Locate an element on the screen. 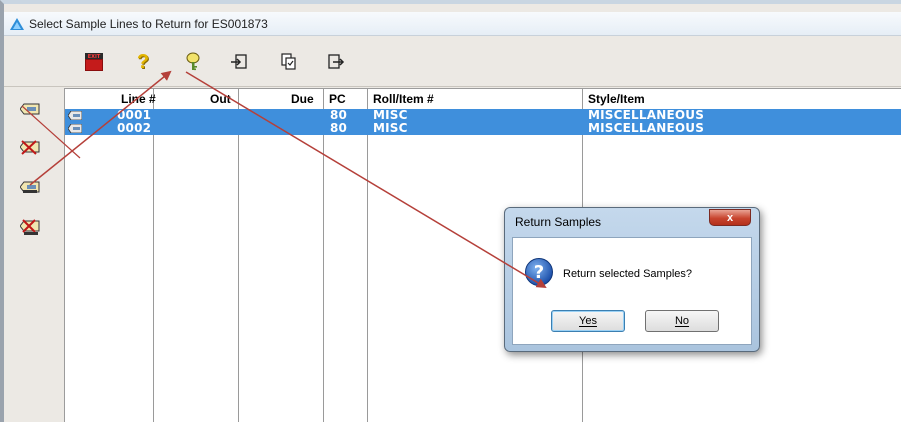 This screenshot has height=422, width=901. no-button-label: No is located at coordinates (682, 321).